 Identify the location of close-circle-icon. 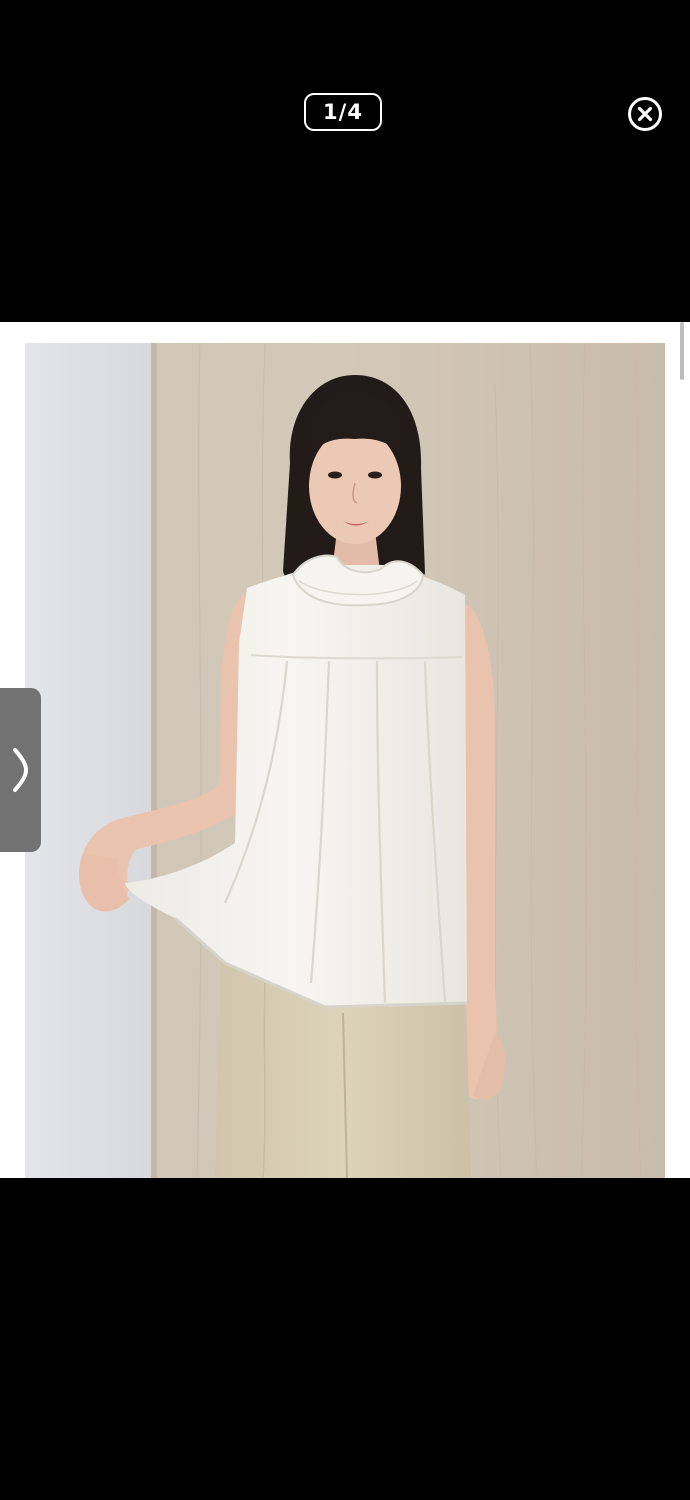
(645, 114).